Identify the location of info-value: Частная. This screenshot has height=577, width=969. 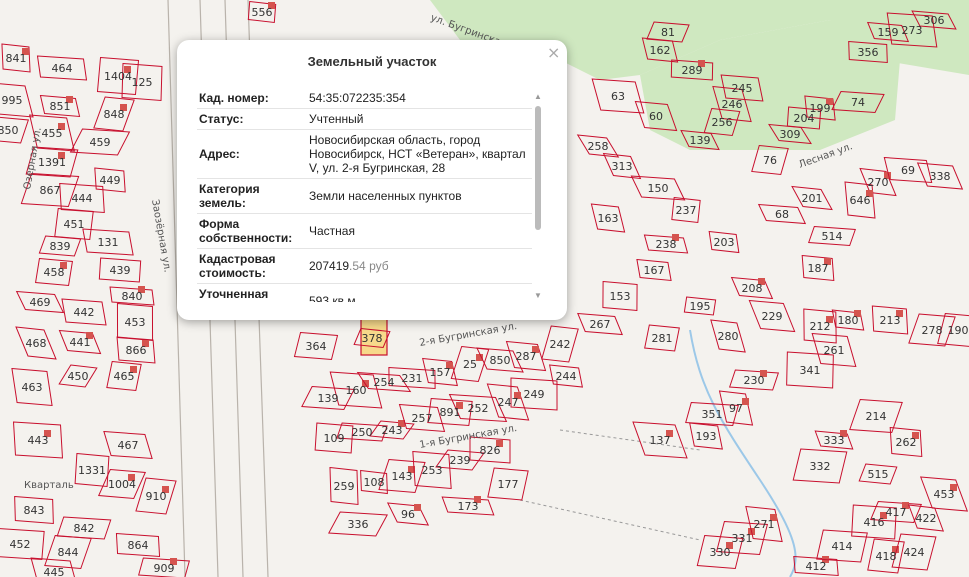
(419, 231).